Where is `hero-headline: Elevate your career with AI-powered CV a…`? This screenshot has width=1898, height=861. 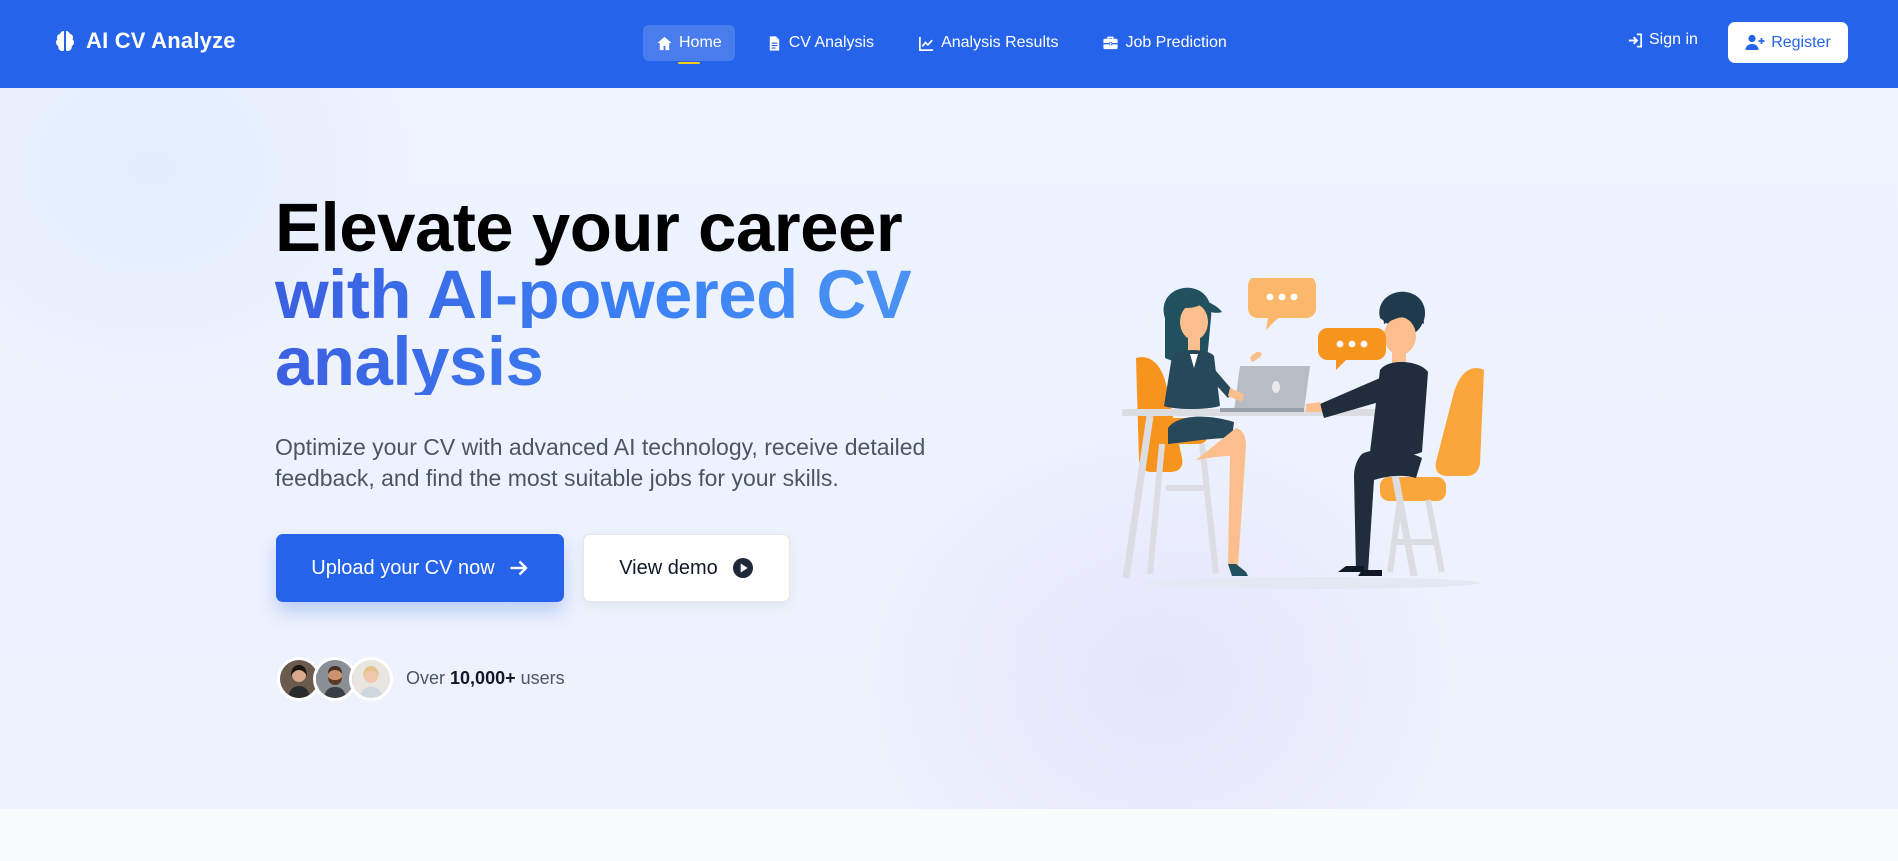
hero-headline: Elevate your career with AI-powered CV a… is located at coordinates (593, 292).